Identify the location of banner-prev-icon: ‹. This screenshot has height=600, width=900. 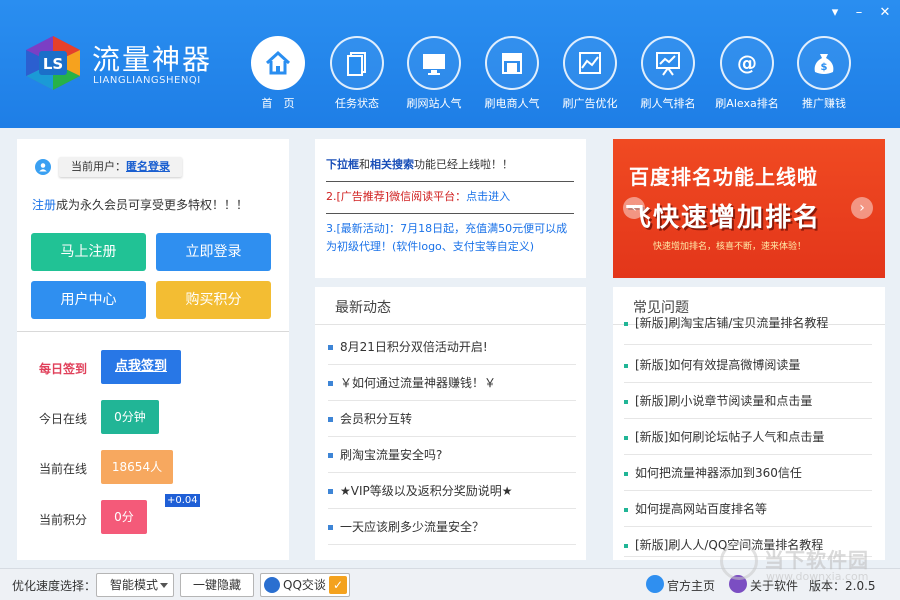
(634, 208).